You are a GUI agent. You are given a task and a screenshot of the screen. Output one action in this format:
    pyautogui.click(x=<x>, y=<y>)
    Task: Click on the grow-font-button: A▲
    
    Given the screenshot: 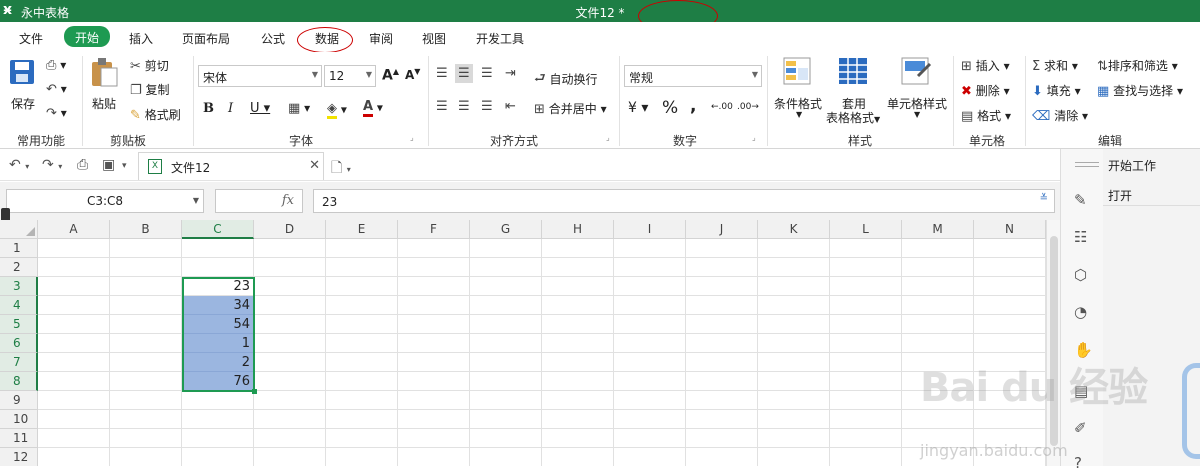 What is the action you would take?
    pyautogui.click(x=390, y=75)
    